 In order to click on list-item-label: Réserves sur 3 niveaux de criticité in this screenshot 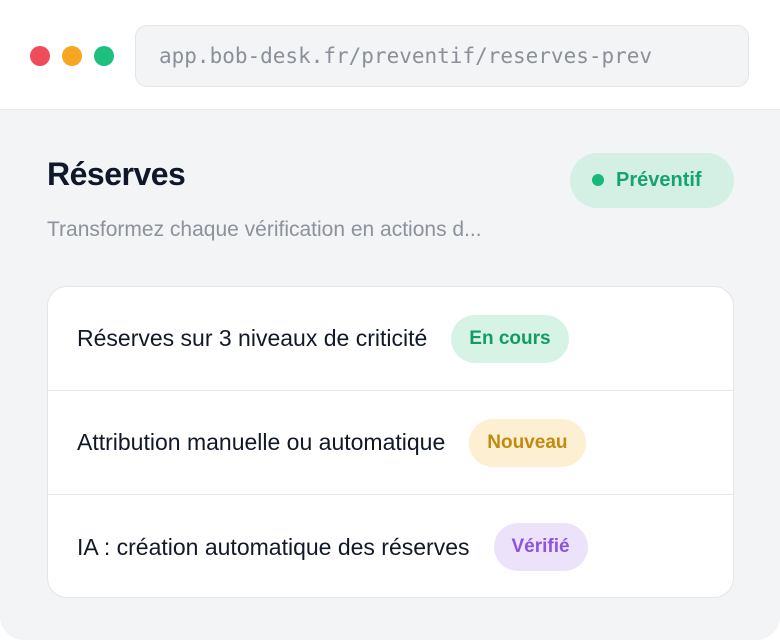, I will do `click(252, 338)`.